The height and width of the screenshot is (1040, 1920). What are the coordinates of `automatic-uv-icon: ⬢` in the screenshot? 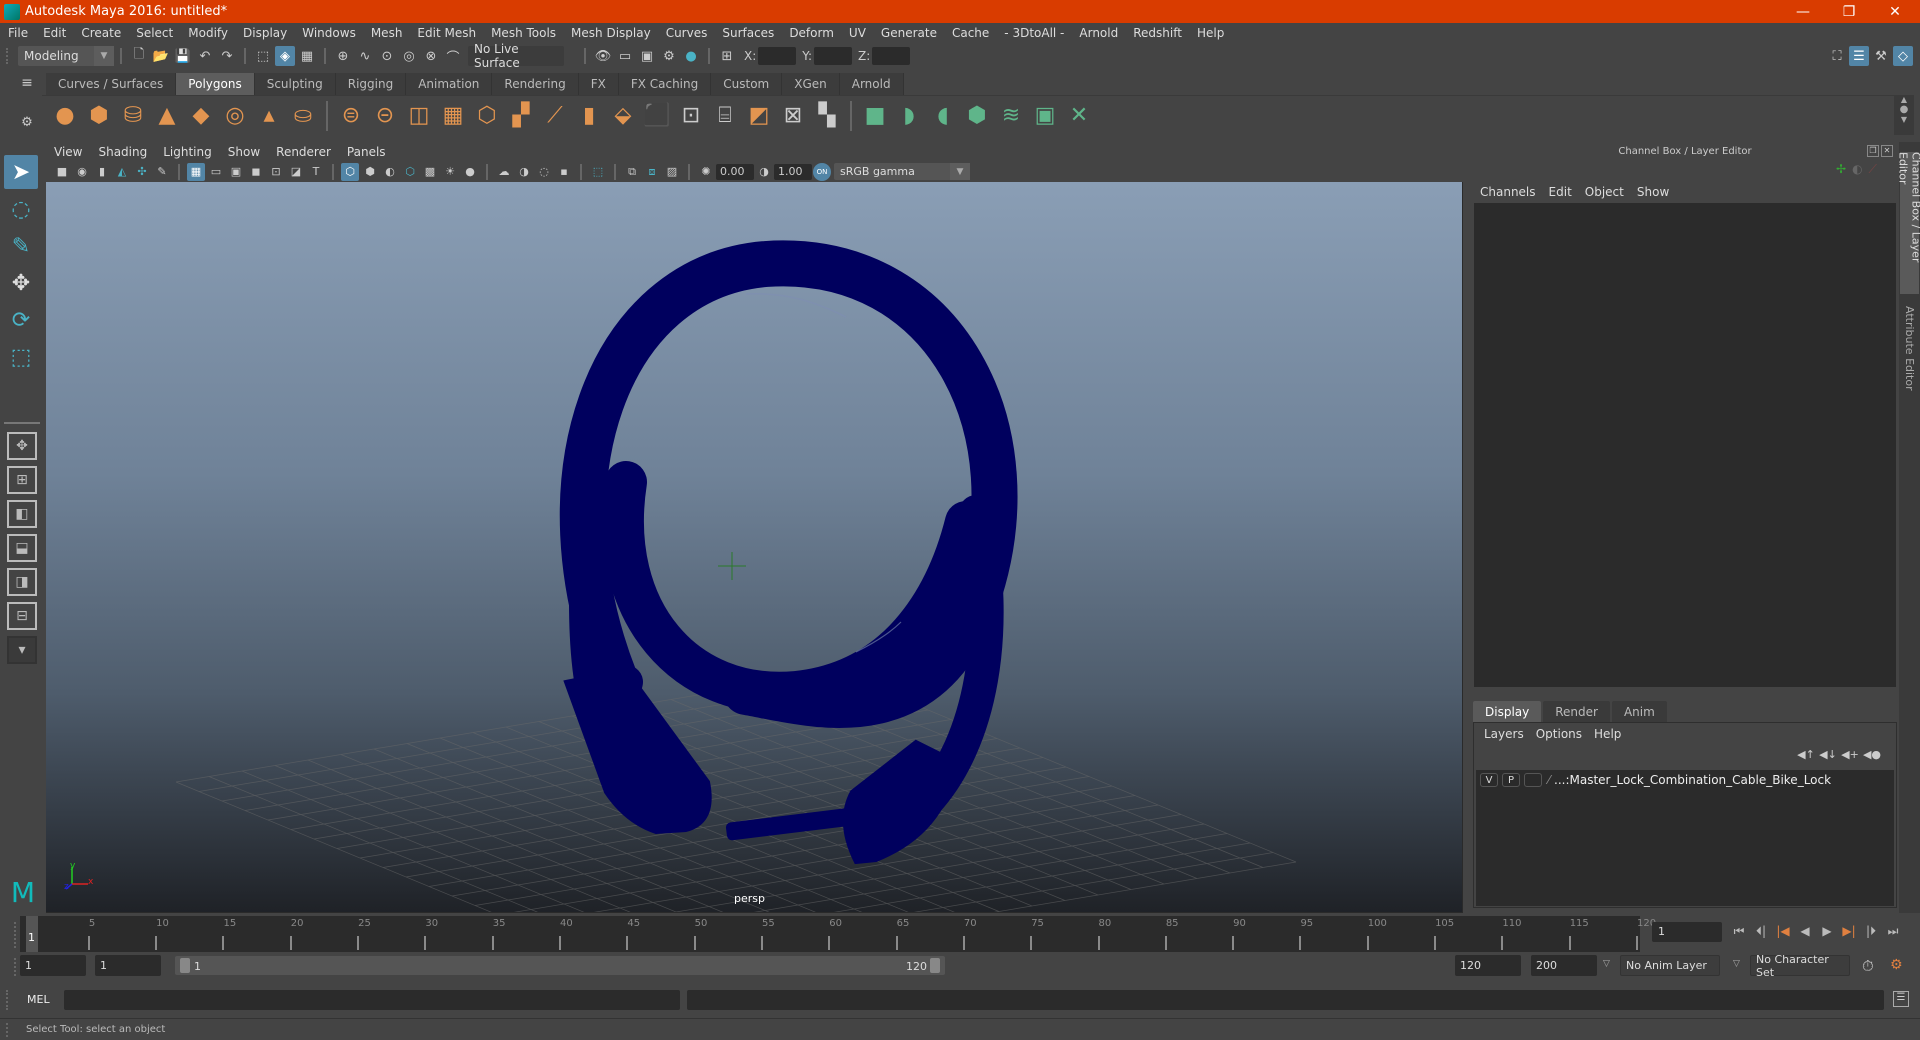 It's located at (977, 116).